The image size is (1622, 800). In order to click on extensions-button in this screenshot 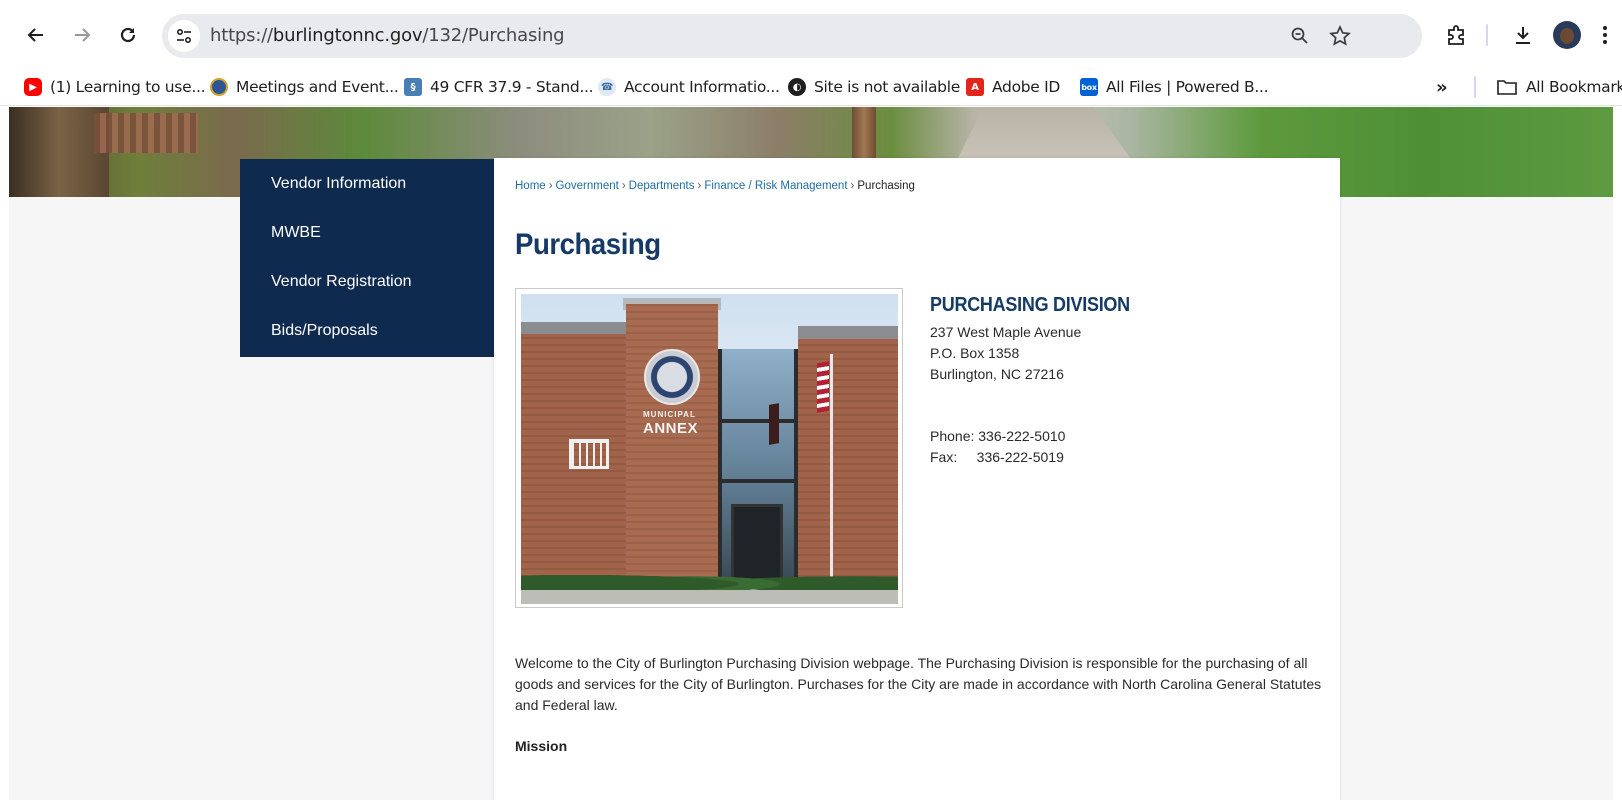, I will do `click(1456, 35)`.